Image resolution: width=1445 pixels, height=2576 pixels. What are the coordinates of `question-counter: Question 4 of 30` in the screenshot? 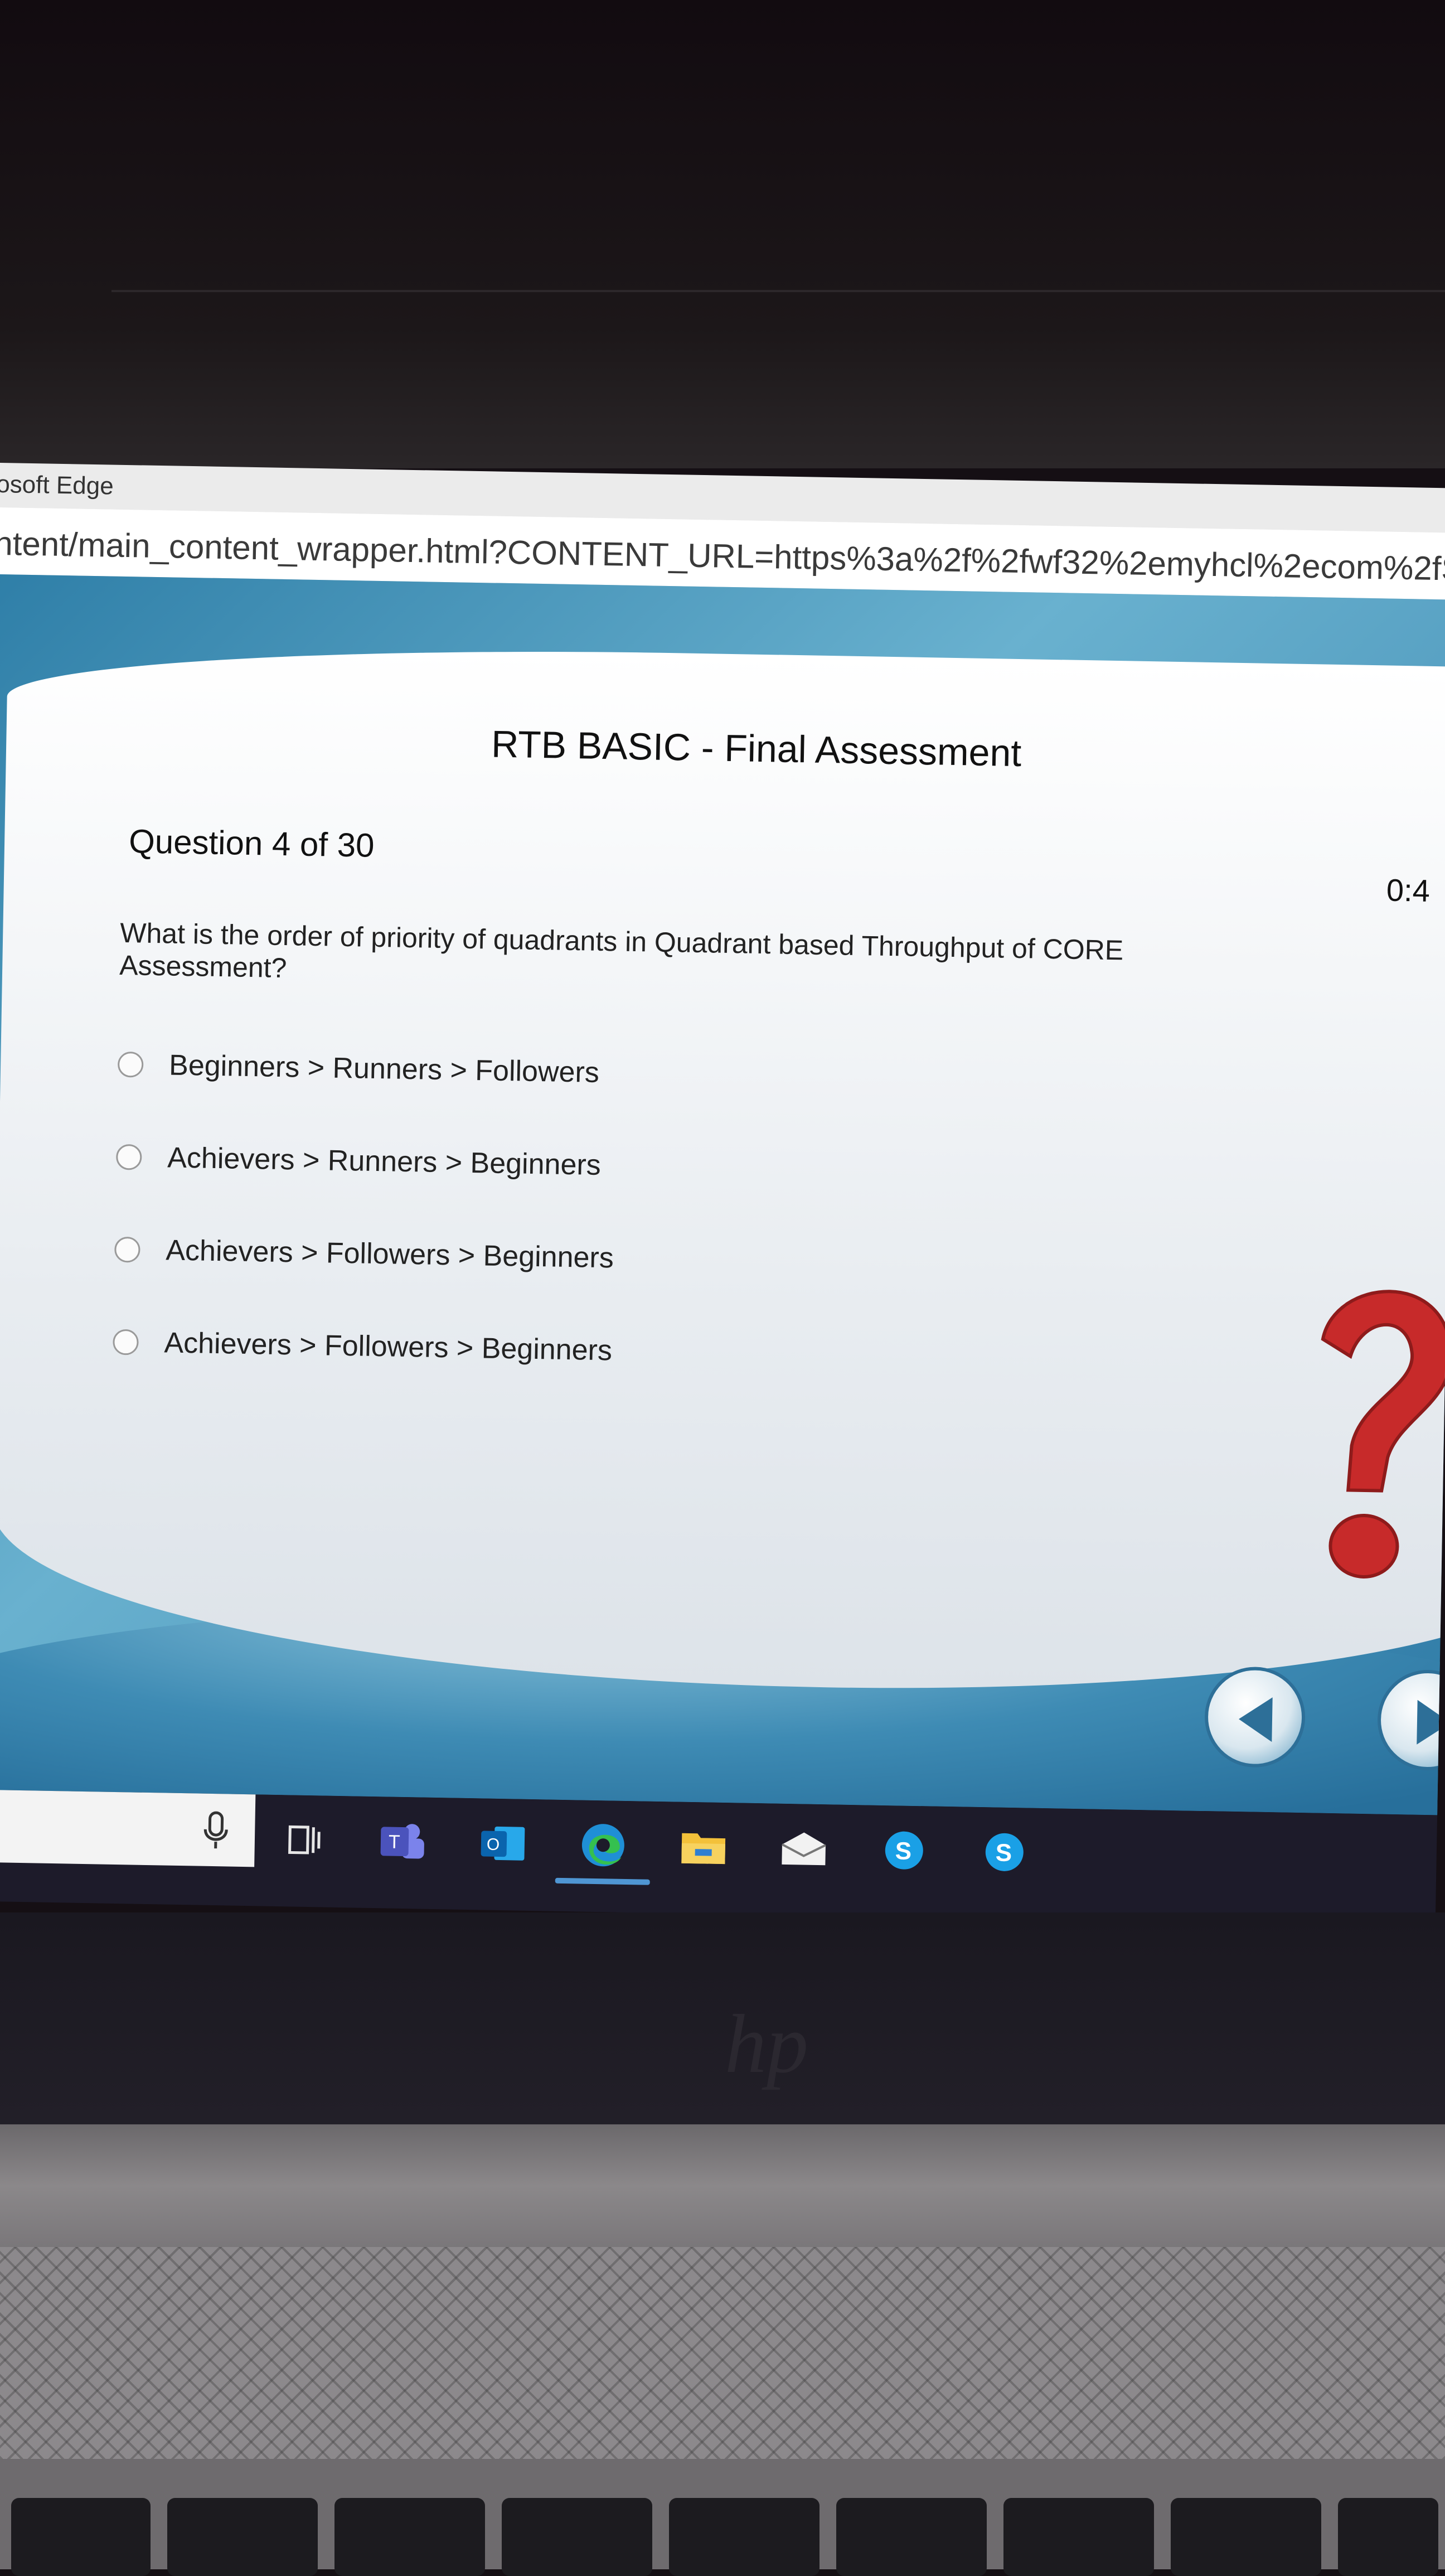 It's located at (252, 843).